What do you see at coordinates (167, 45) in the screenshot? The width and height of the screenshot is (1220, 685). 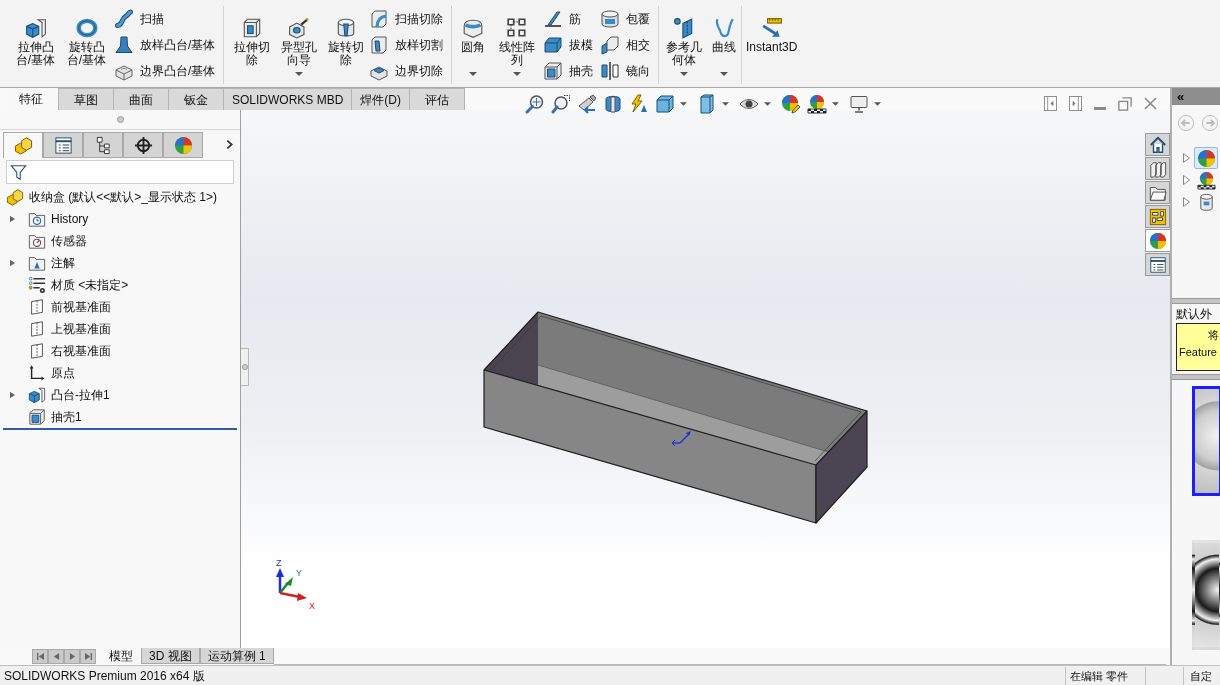 I see `ribbon-button: 放样凸台/基体` at bounding box center [167, 45].